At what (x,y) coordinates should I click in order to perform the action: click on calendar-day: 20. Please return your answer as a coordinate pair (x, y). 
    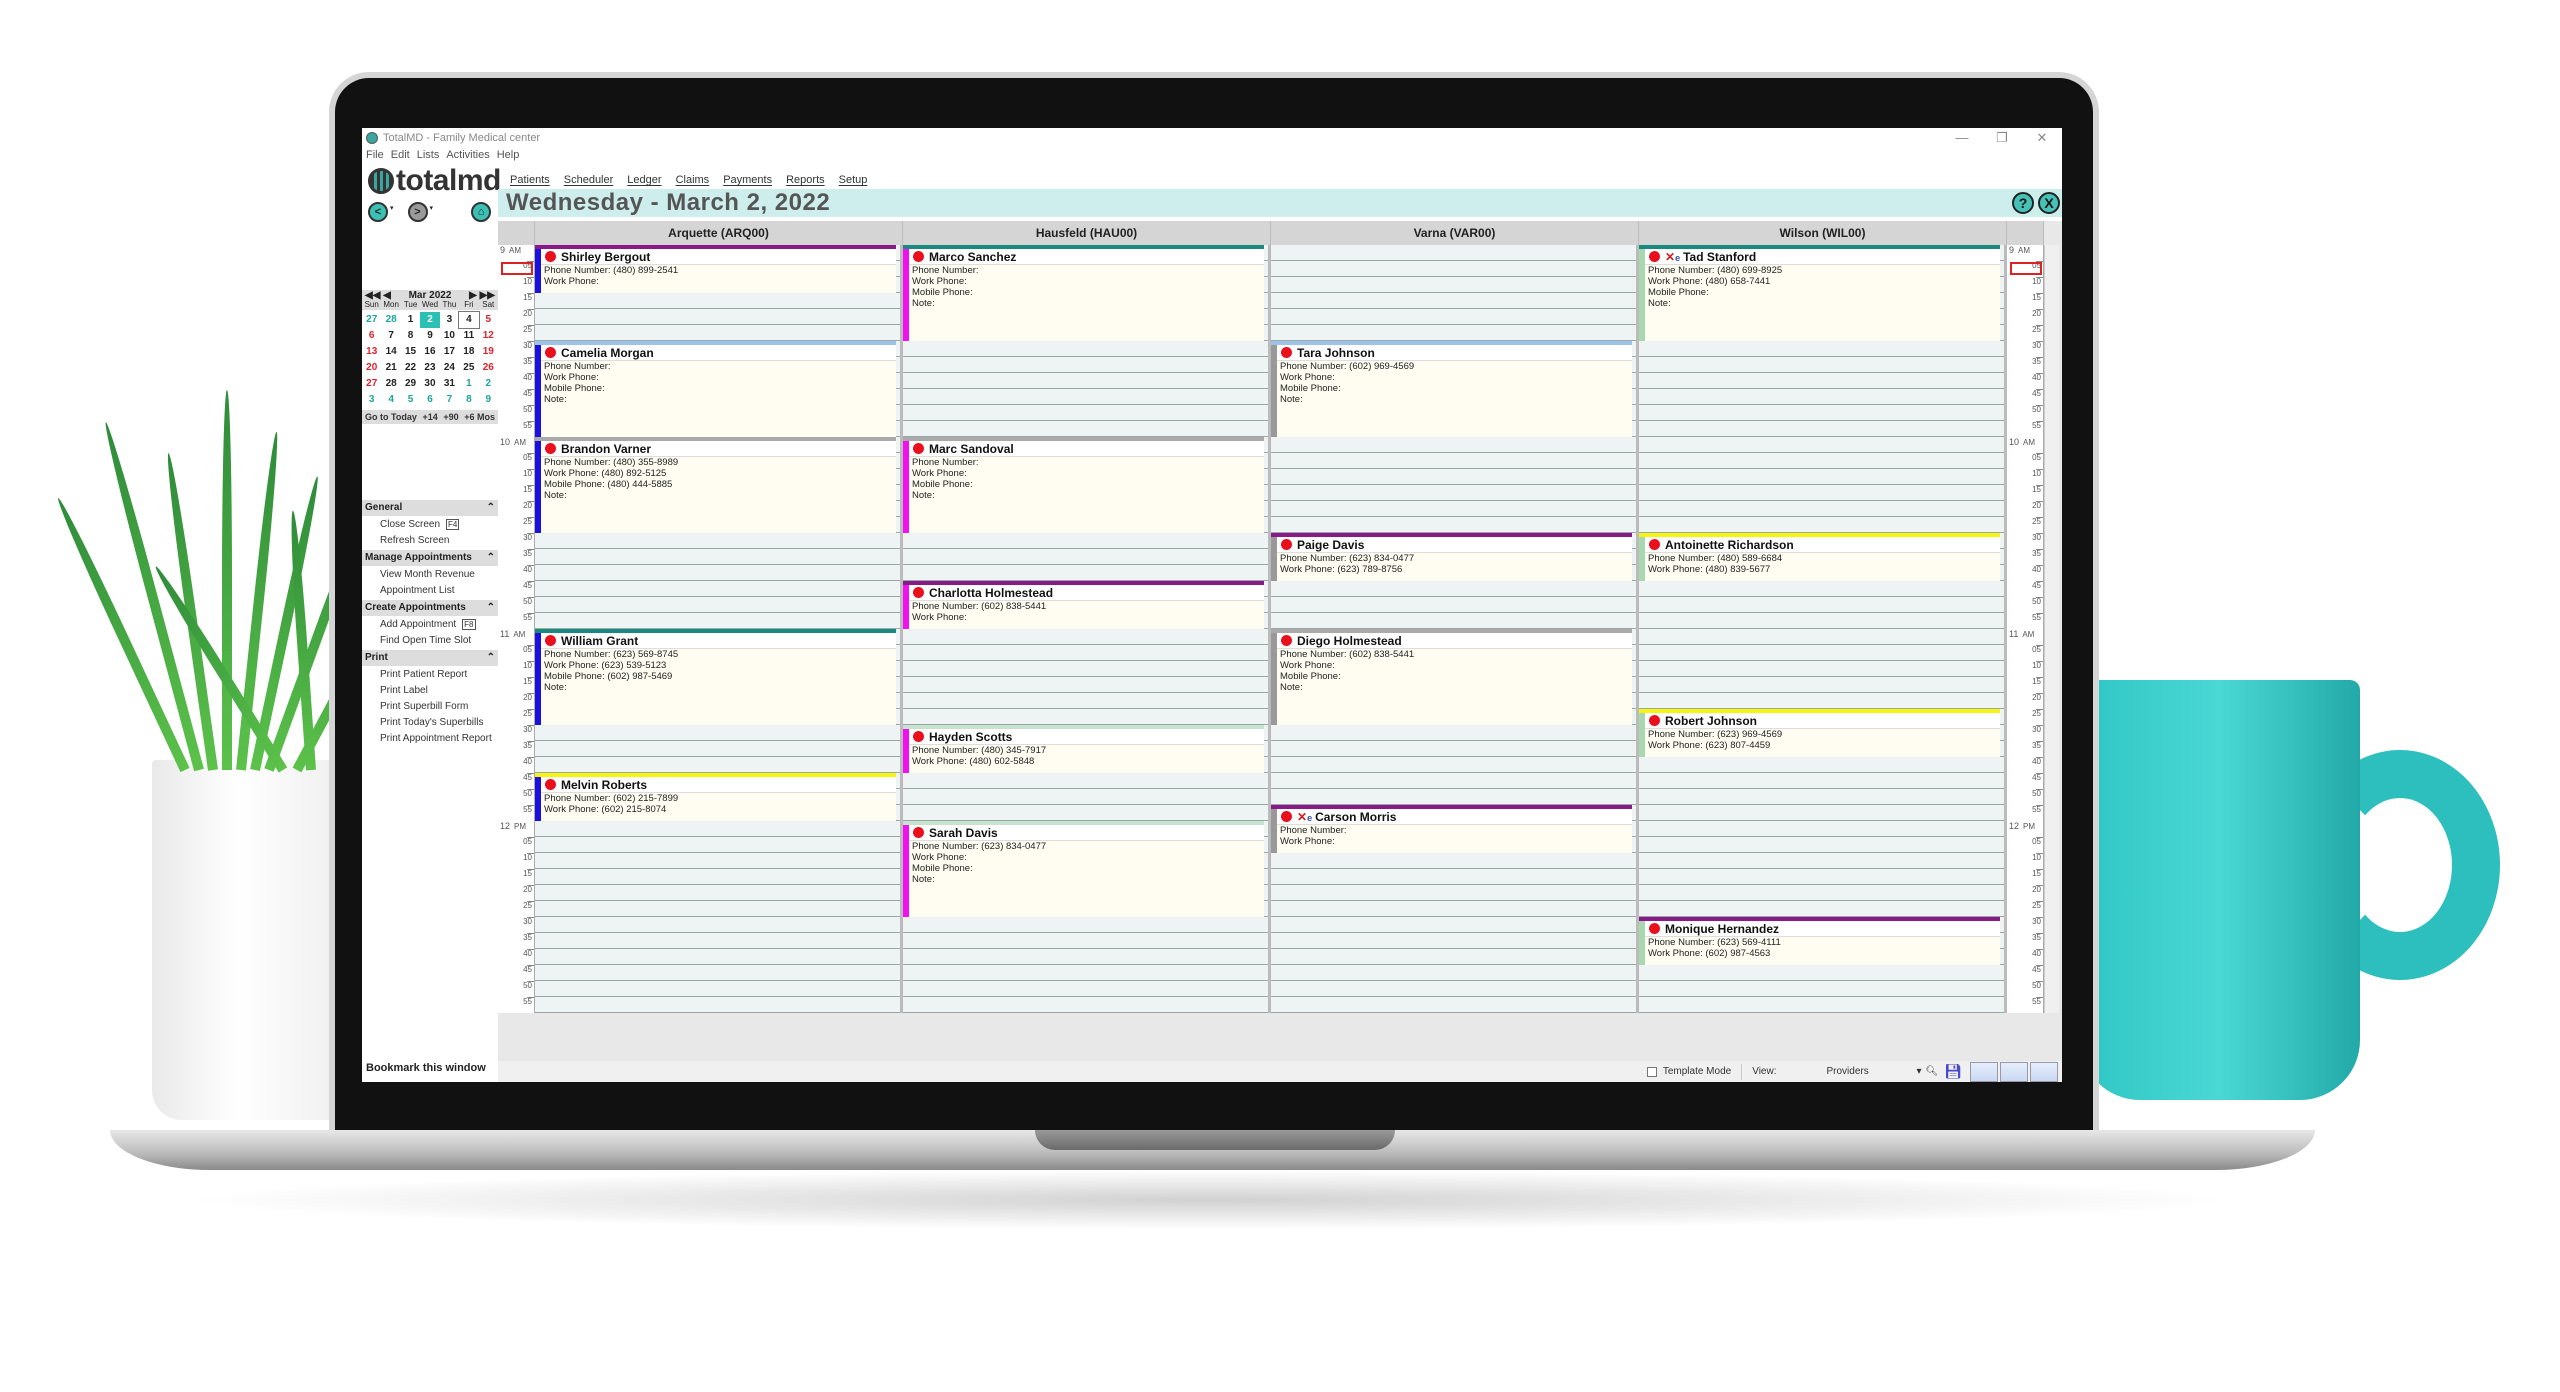
    Looking at the image, I should click on (371, 368).